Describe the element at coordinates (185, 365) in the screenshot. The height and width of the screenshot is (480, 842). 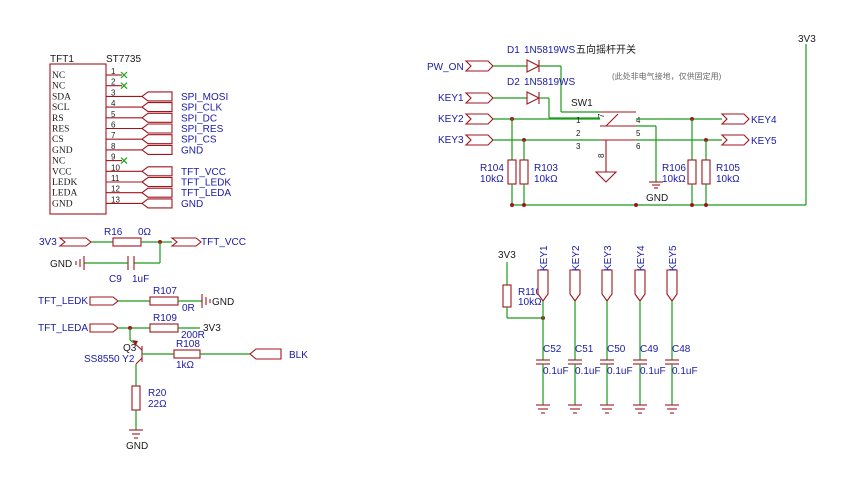
I see `r108-value: 1kΩ` at that location.